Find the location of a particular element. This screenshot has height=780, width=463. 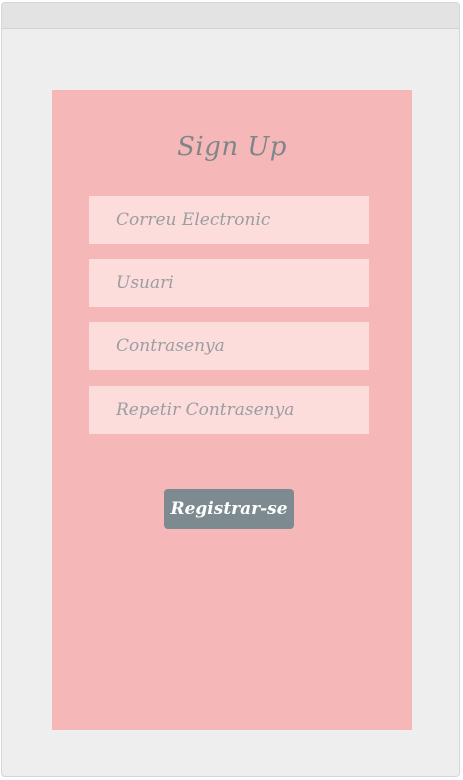

page-title: Sign Up is located at coordinates (232, 147).